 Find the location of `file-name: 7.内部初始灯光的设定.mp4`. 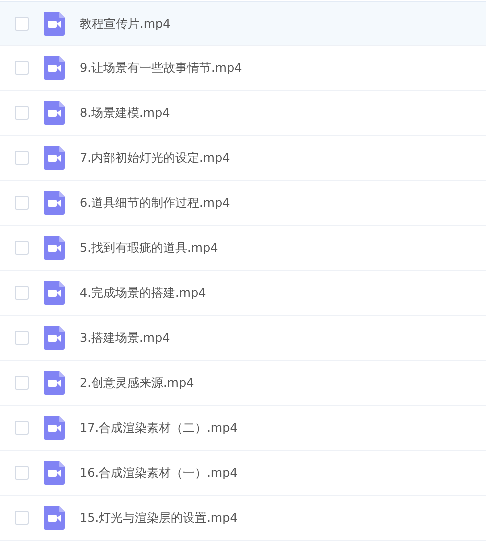

file-name: 7.内部初始灯光的设定.mp4 is located at coordinates (155, 158).